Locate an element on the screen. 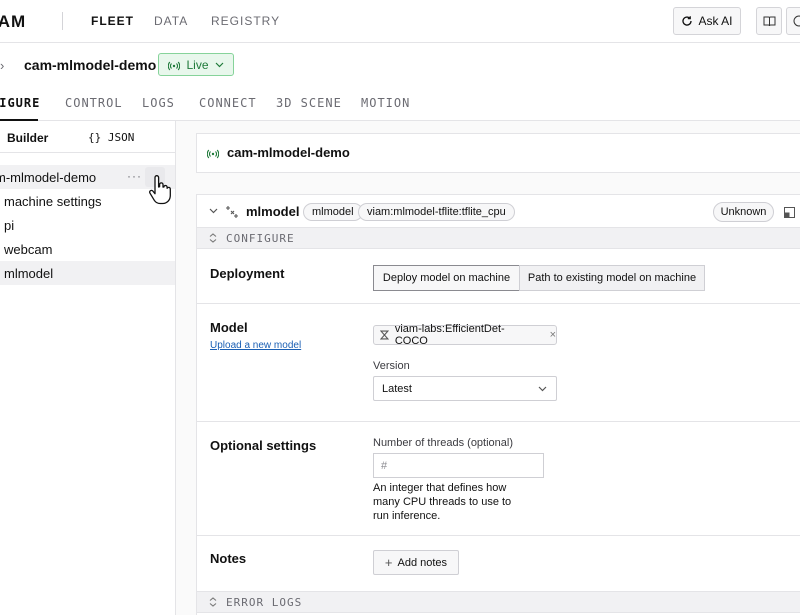 Image resolution: width=800 pixels, height=615 pixels. breadcrumb-chevron-icon: › is located at coordinates (2, 65).